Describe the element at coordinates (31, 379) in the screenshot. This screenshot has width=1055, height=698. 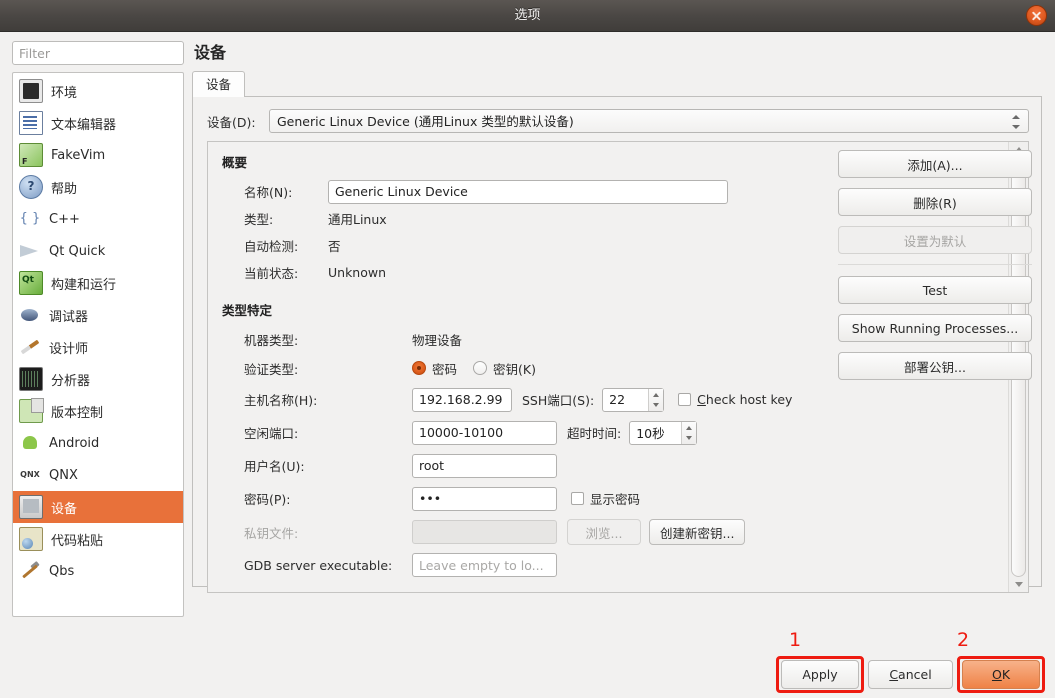
I see `analyzer-icon` at that location.